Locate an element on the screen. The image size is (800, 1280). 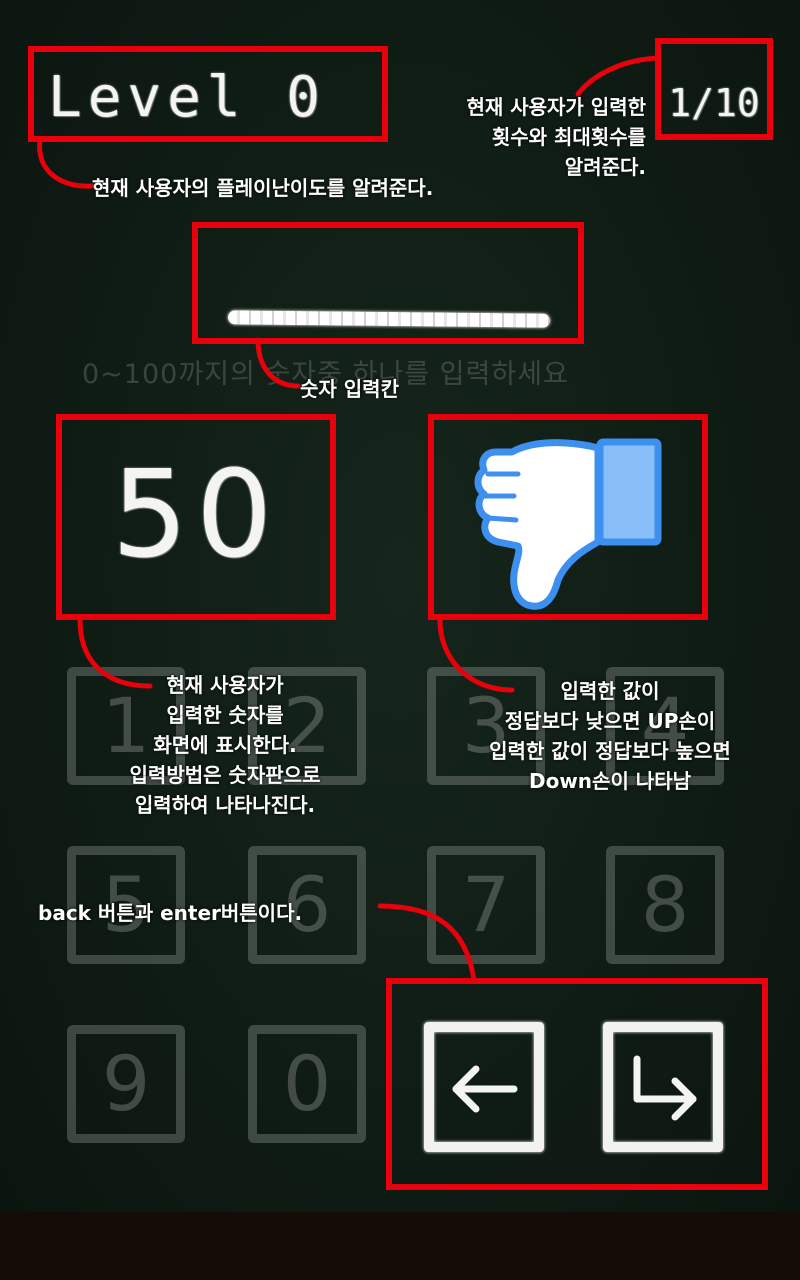
hint-annotation-line: 입력한 값이 is located at coordinates (610, 691).